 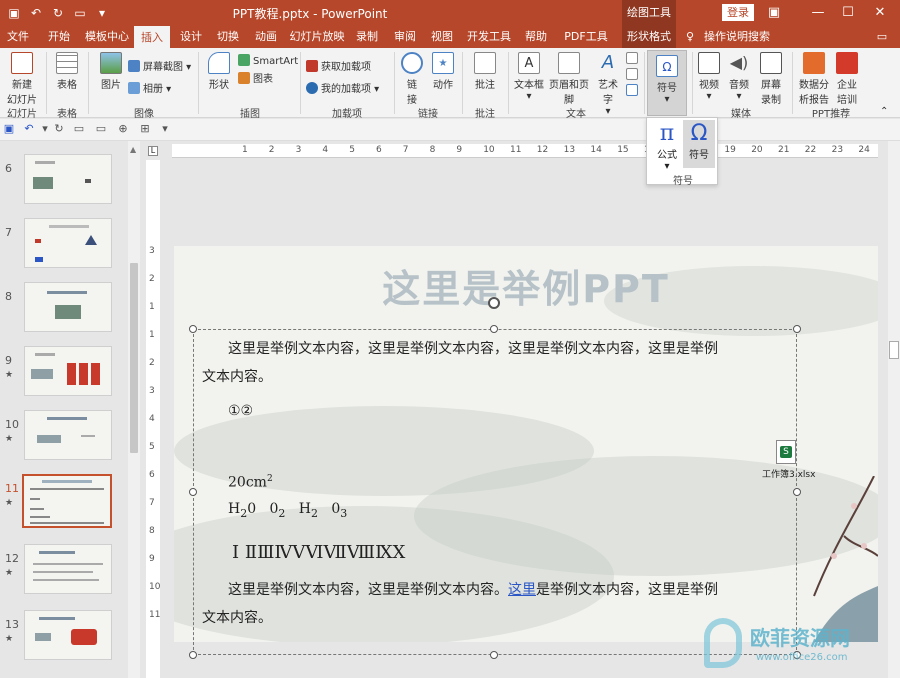 I want to click on video-button: 视频 ▾, so click(x=709, y=77).